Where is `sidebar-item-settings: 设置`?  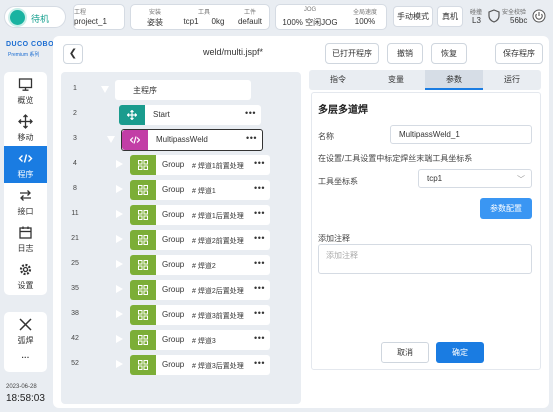 sidebar-item-settings: 设置 is located at coordinates (25, 275).